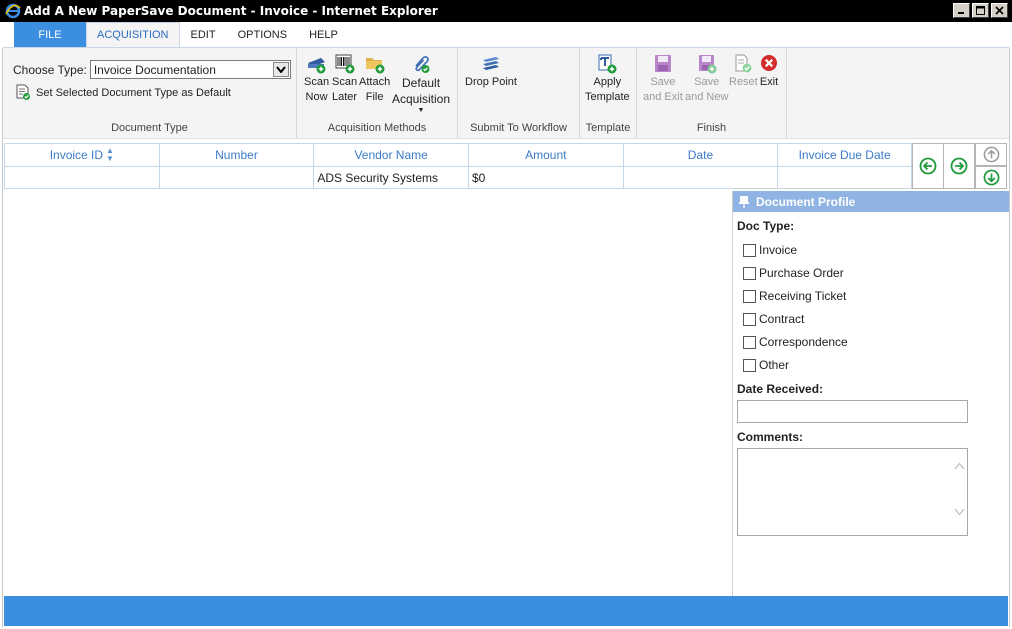 The image size is (1012, 629). I want to click on next-record-button, so click(959, 166).